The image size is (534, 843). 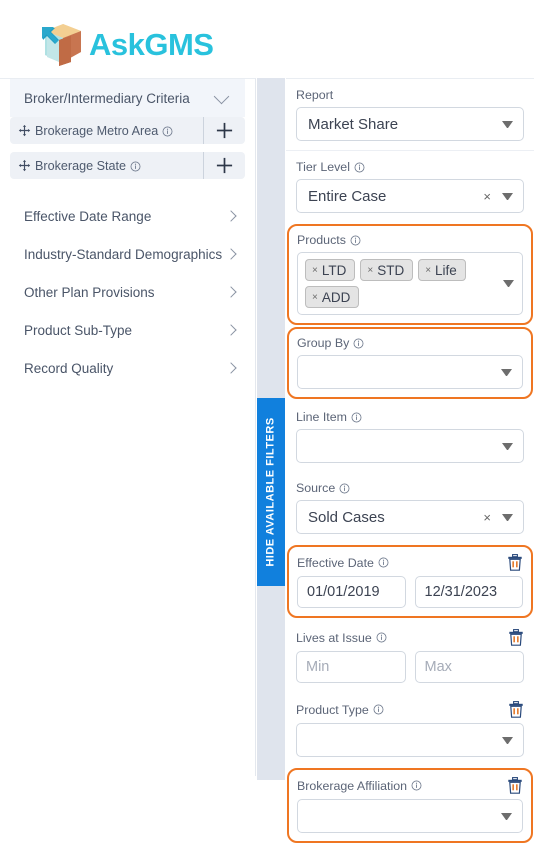 I want to click on filter-line-item: Line Item, so click(x=410, y=436).